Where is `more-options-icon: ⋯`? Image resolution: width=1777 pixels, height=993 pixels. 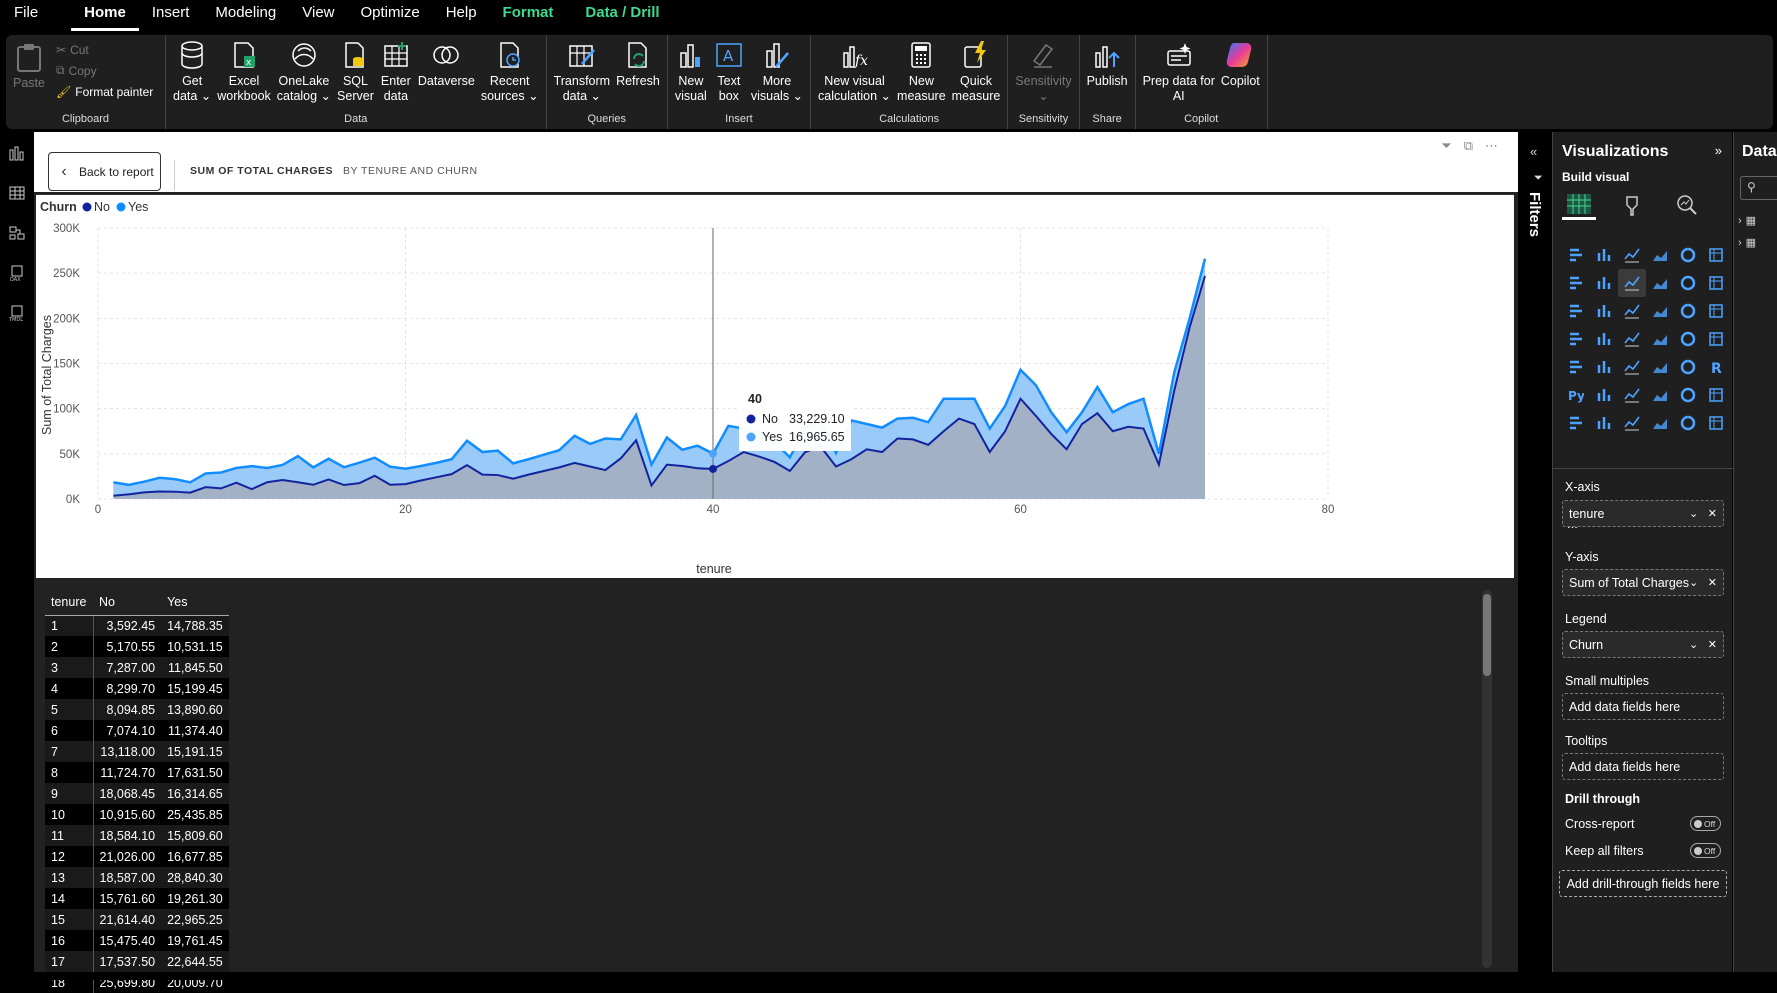 more-options-icon: ⋯ is located at coordinates (1491, 146).